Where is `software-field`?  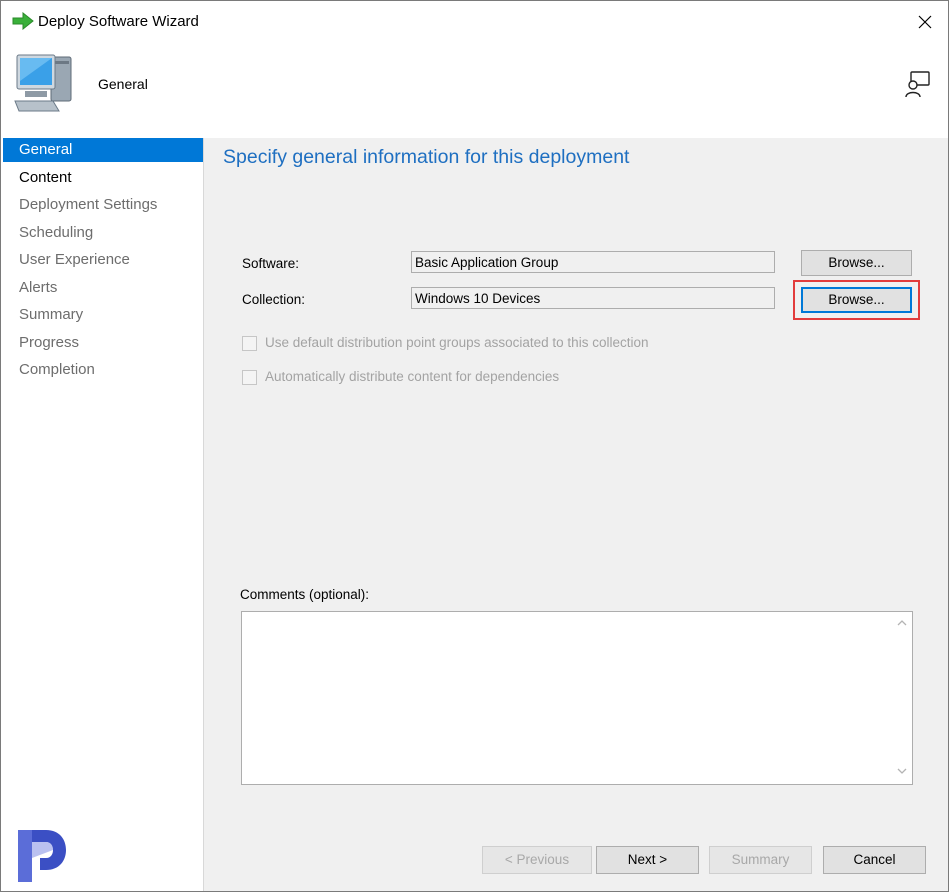
software-field is located at coordinates (593, 262).